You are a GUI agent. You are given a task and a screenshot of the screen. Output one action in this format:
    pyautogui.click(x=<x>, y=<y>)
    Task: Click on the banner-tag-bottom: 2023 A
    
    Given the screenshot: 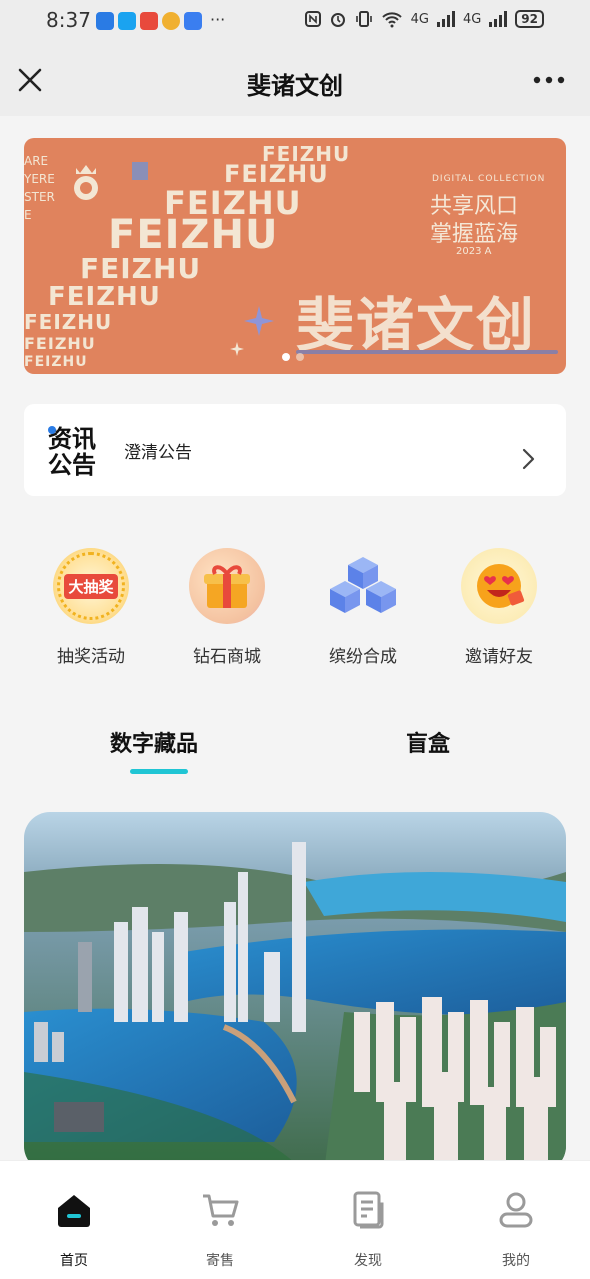 What is the action you would take?
    pyautogui.click(x=474, y=251)
    